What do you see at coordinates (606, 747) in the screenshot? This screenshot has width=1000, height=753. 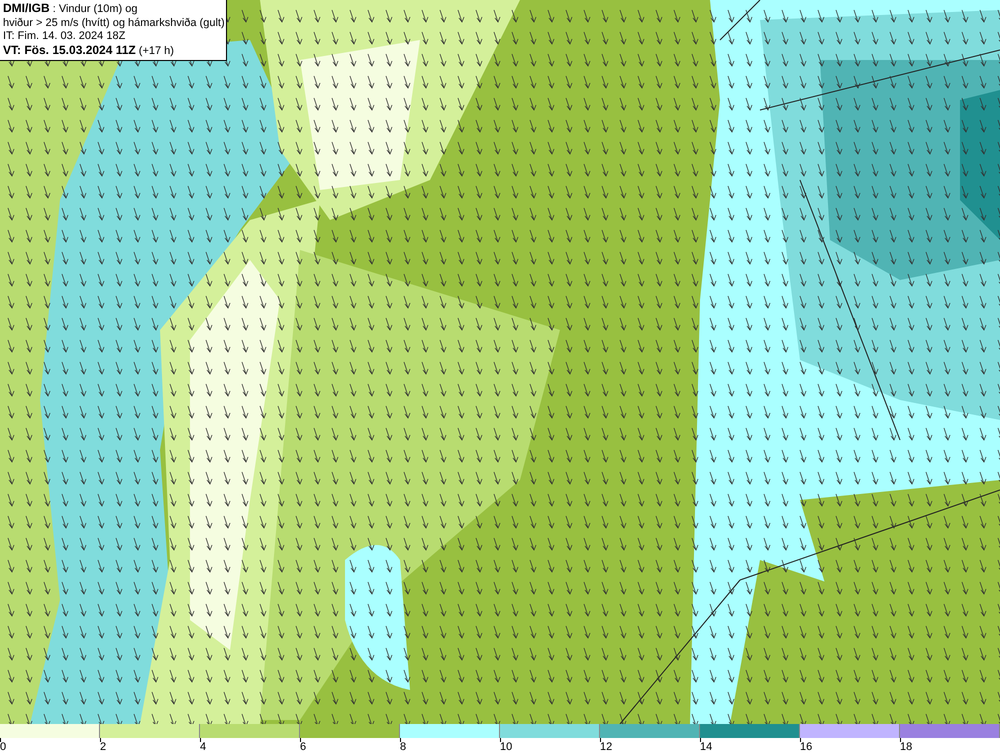 I see `legend-label: 12` at bounding box center [606, 747].